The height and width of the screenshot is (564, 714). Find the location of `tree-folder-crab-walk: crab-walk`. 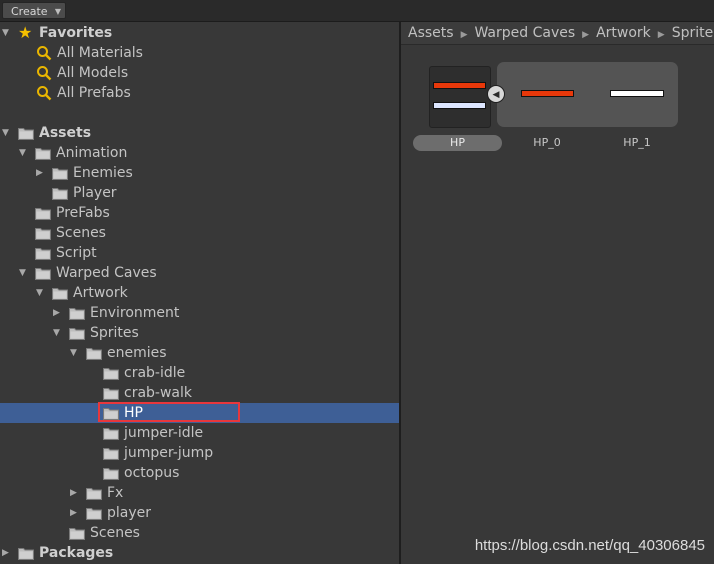

tree-folder-crab-walk: crab-walk is located at coordinates (199, 393).